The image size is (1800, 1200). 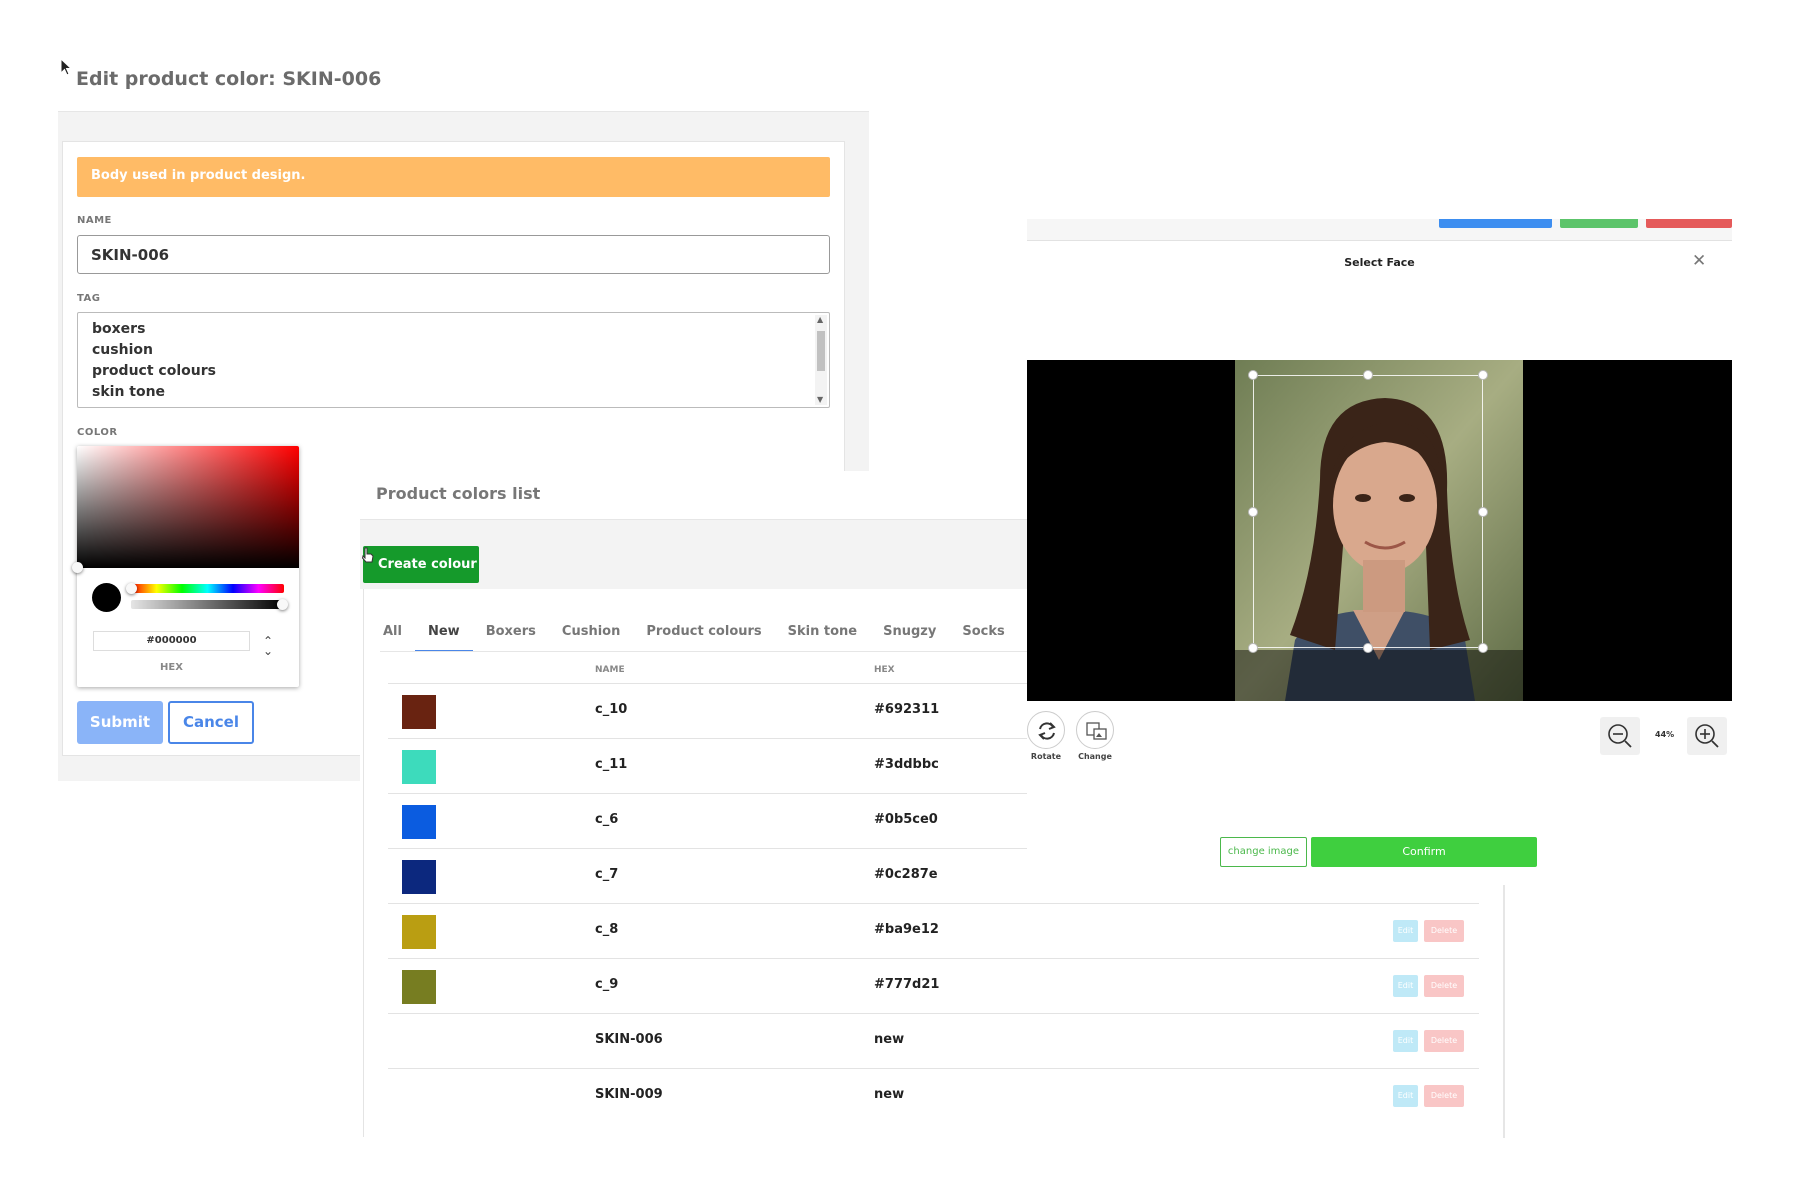 I want to click on list-right-border, so click(x=1504, y=1009).